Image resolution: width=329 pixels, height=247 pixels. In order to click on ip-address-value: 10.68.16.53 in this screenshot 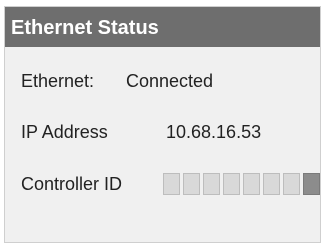, I will do `click(214, 132)`.